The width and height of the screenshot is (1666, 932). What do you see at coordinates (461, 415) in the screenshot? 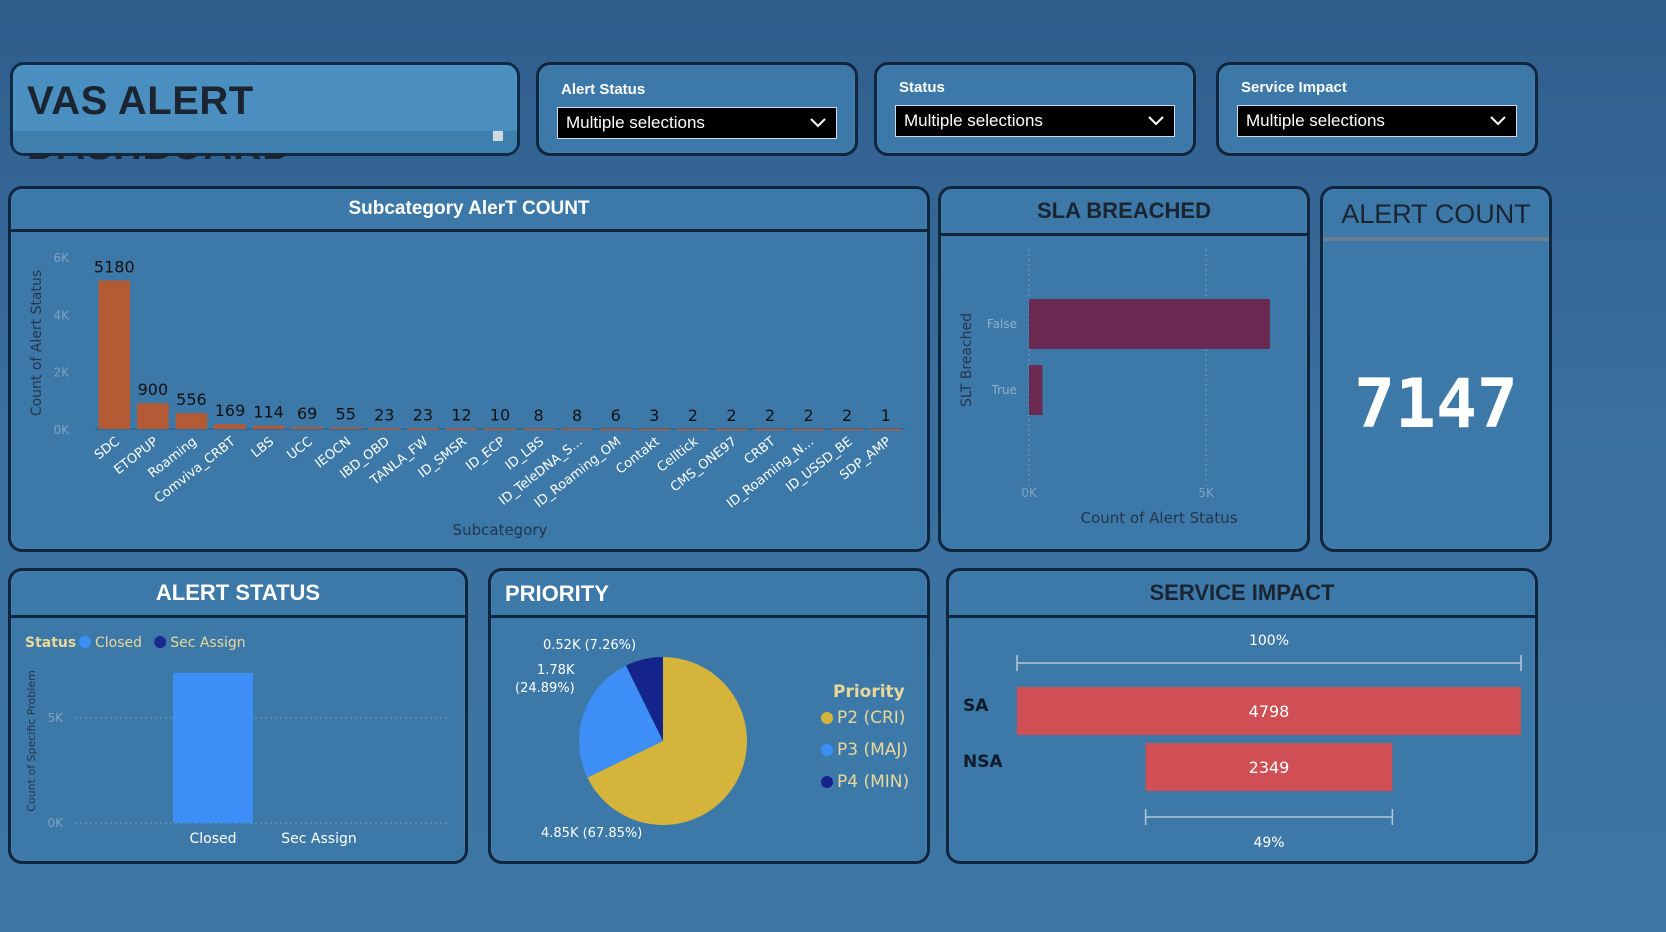
I see `data-label: 12` at bounding box center [461, 415].